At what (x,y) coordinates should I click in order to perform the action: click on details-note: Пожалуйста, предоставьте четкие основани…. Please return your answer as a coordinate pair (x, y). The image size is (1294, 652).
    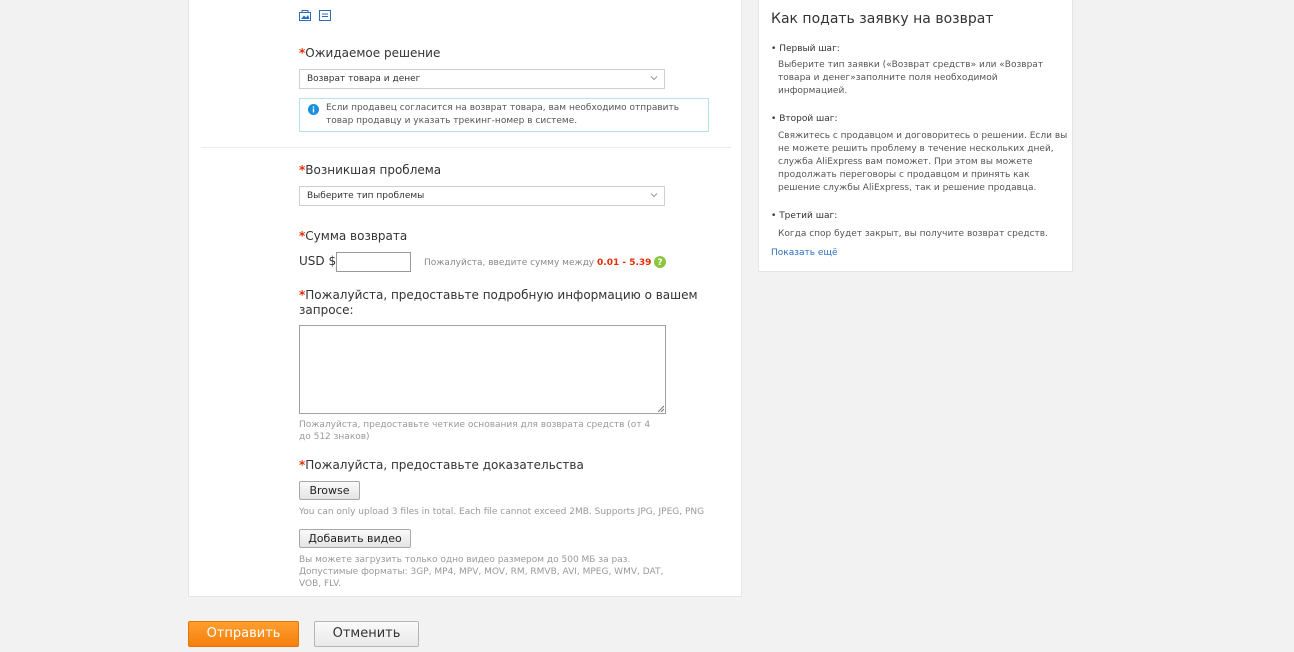
    Looking at the image, I should click on (475, 431).